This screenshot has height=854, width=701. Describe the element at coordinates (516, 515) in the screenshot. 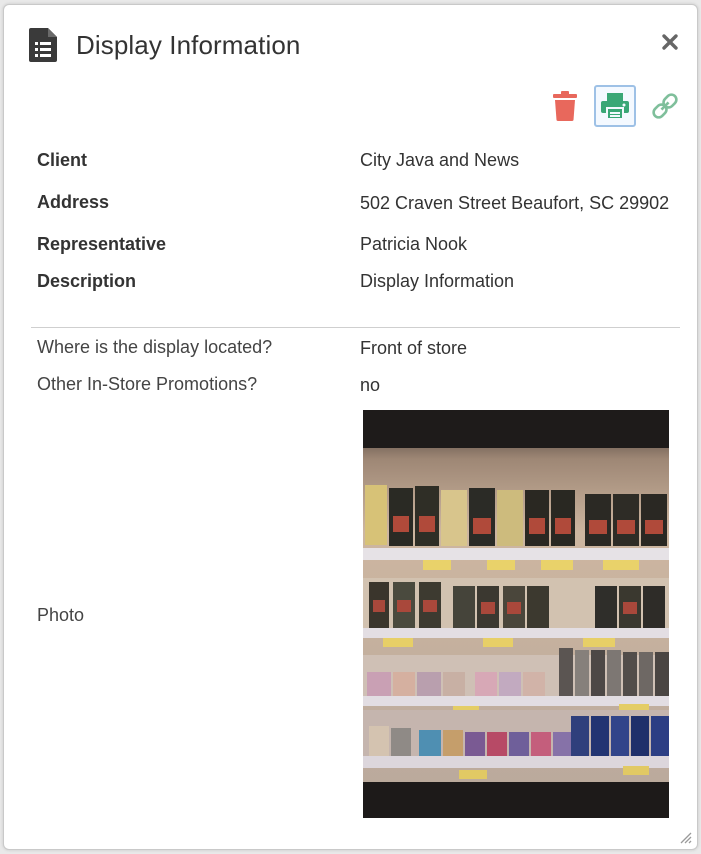

I see `top-shelf-products` at that location.